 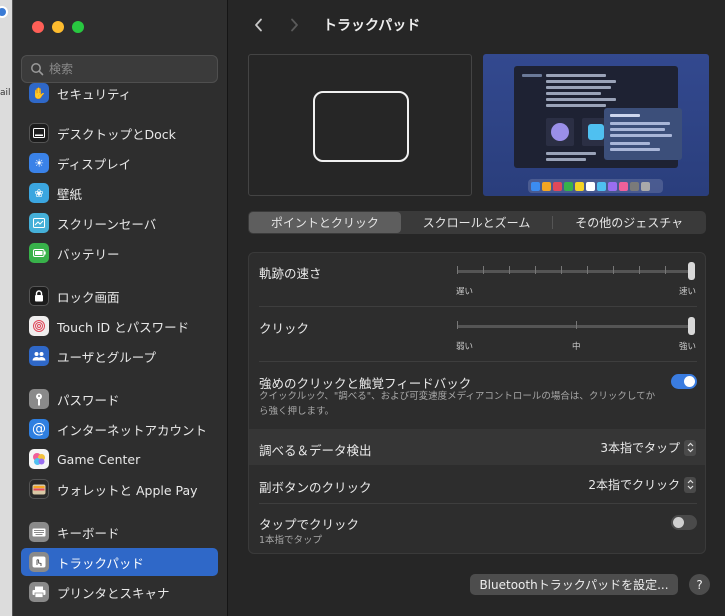 I want to click on game-center-icon, so click(x=39, y=459).